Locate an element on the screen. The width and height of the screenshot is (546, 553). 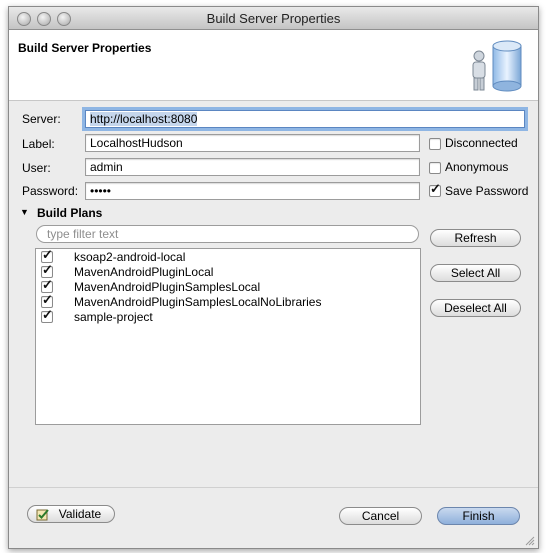
anonymous-label: Anonymous is located at coordinates (477, 167).